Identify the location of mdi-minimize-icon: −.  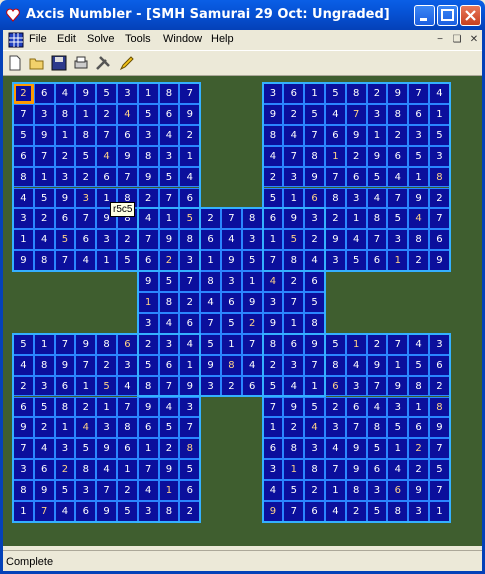
(440, 39).